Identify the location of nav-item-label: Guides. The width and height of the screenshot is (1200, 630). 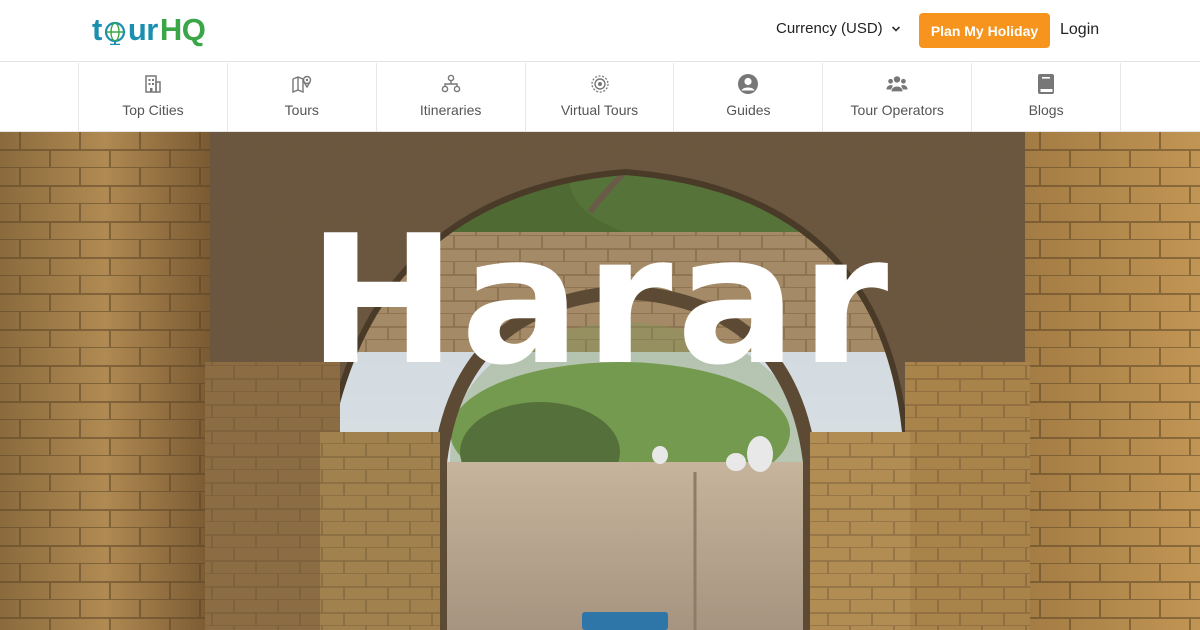
(748, 110).